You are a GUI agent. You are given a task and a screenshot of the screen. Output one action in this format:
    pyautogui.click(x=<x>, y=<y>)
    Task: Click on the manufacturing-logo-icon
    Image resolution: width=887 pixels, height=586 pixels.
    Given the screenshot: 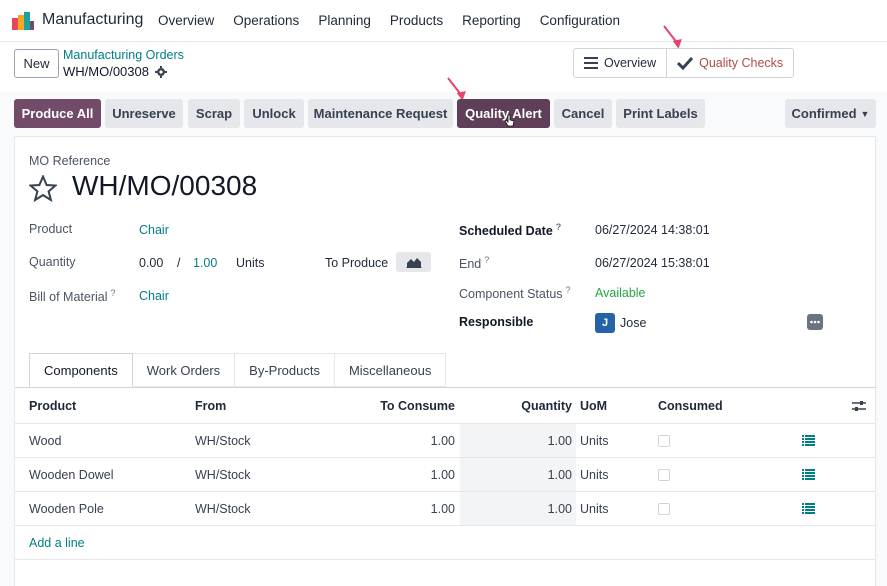 What is the action you would take?
    pyautogui.click(x=23, y=21)
    